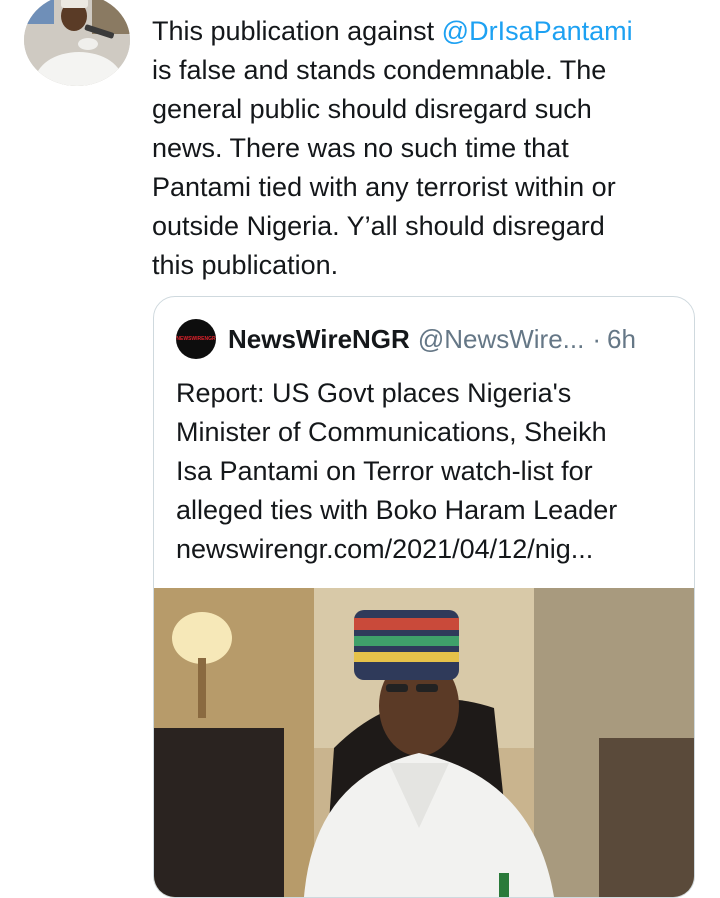 The width and height of the screenshot is (720, 898). Describe the element at coordinates (621, 339) in the screenshot. I see `quoted-timestamp: 6h` at that location.